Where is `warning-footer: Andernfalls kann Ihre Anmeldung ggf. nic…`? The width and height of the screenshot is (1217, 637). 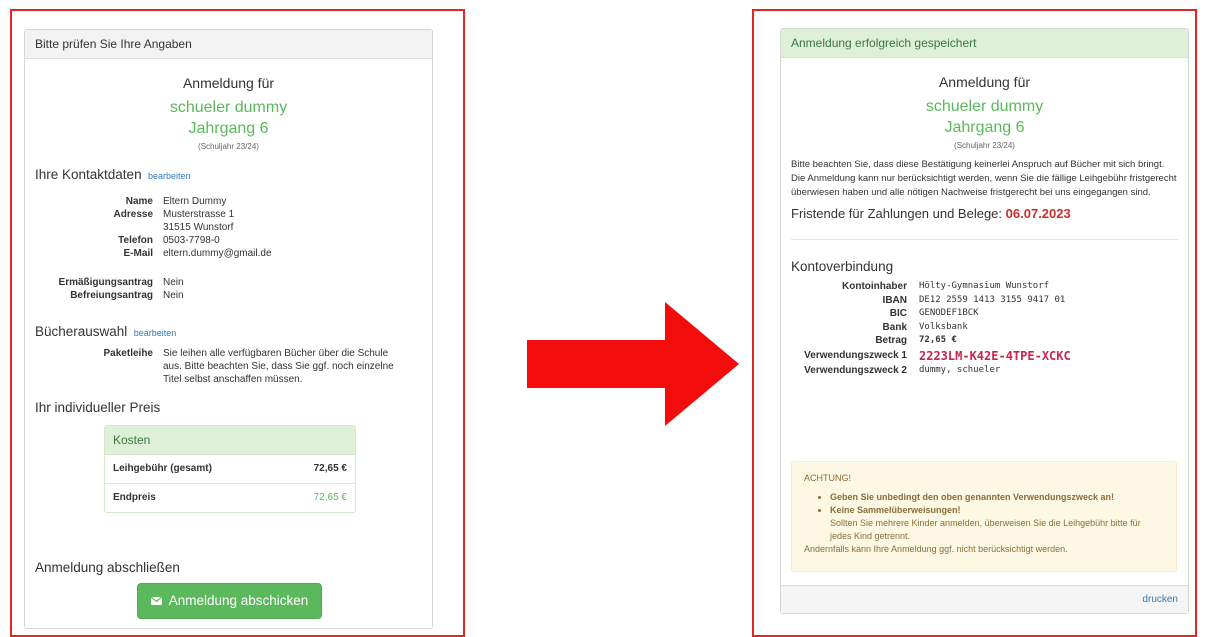
warning-footer: Andernfalls kann Ihre Anmeldung ggf. nic… is located at coordinates (936, 549).